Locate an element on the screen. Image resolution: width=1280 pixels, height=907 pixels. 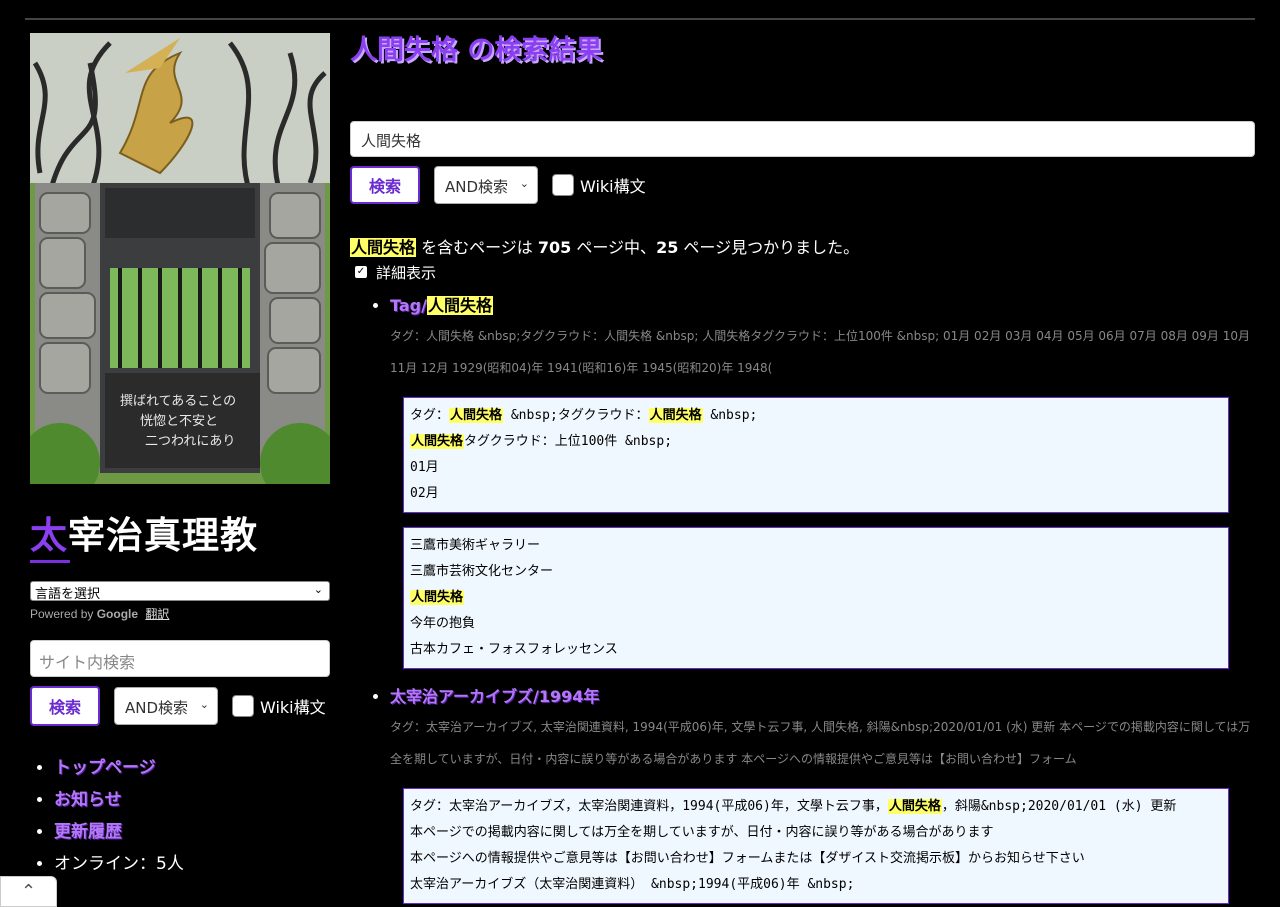
top-divider is located at coordinates (640, 19).